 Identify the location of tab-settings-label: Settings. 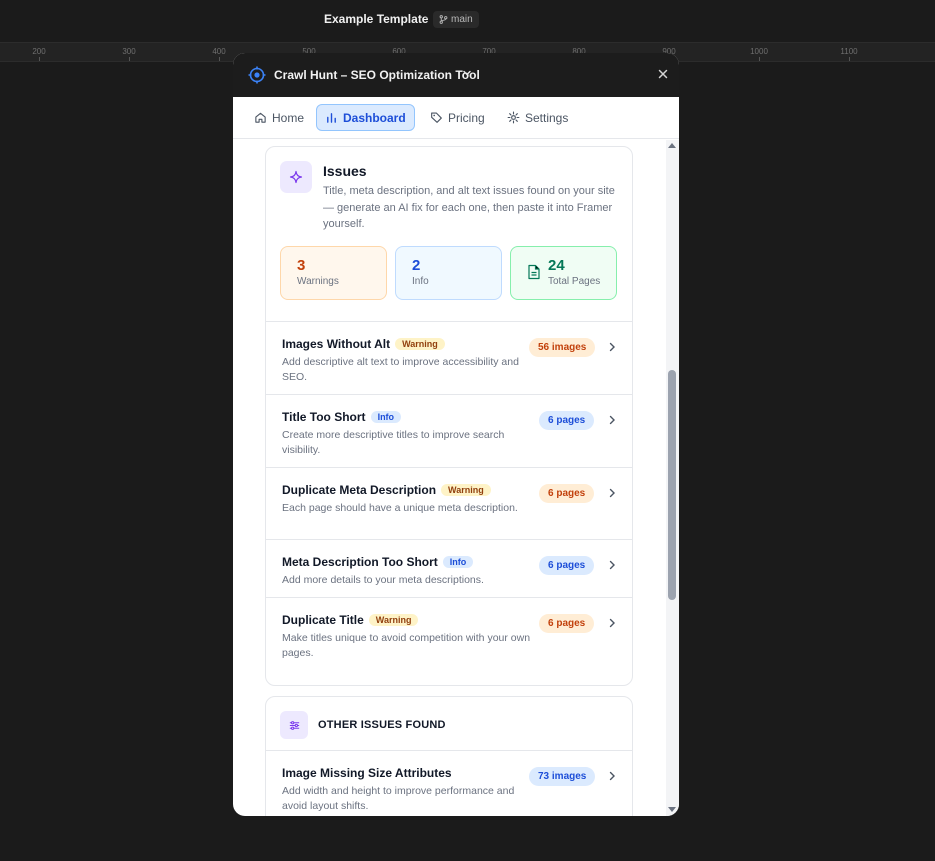
(547, 117).